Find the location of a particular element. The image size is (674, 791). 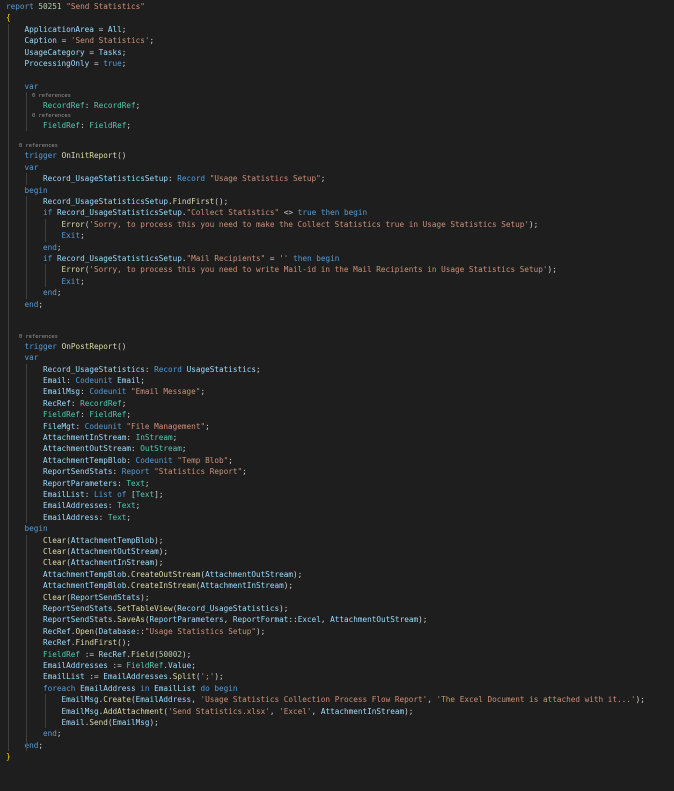

code-line: EmailAddress: Text; is located at coordinates (87, 517).